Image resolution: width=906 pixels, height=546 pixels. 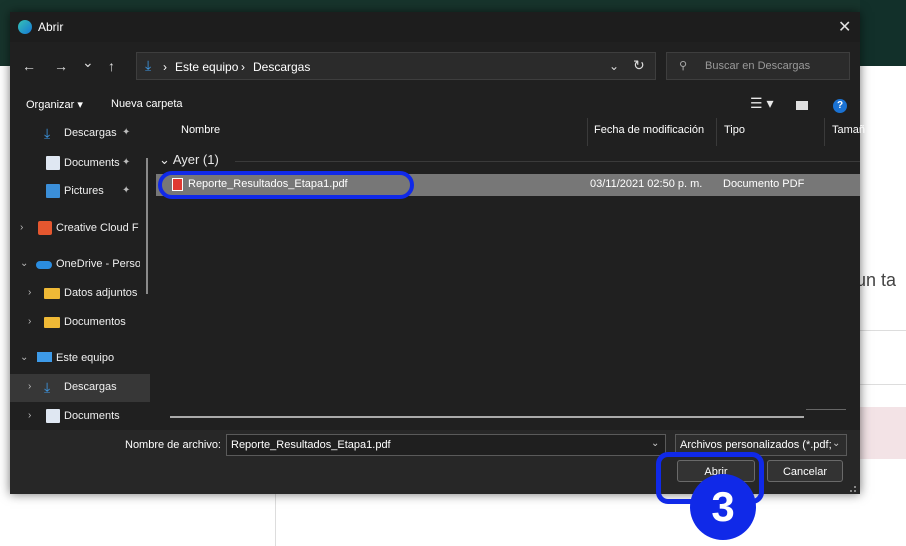 What do you see at coordinates (805, 471) in the screenshot?
I see `cancel-button: Cancelar` at bounding box center [805, 471].